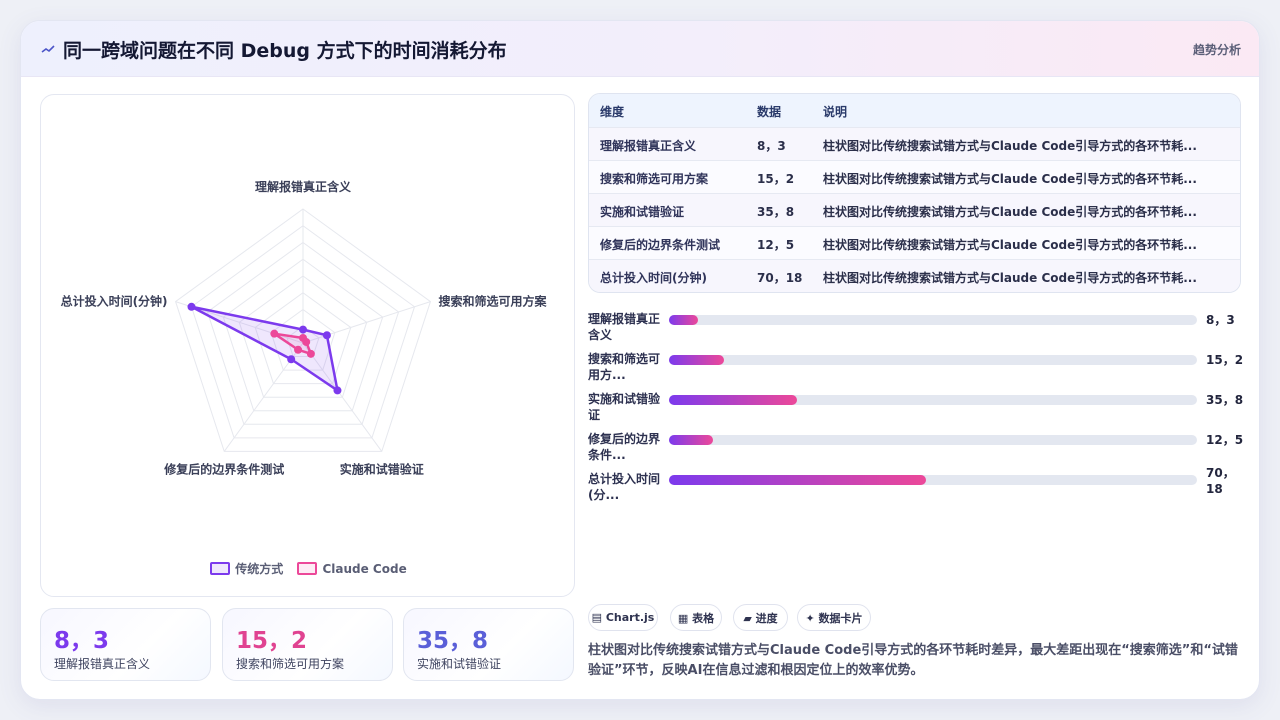 Image resolution: width=1280 pixels, height=720 pixels. Describe the element at coordinates (492, 301) in the screenshot. I see `radar-axis-label: 搜索和筛选可用方案` at that location.